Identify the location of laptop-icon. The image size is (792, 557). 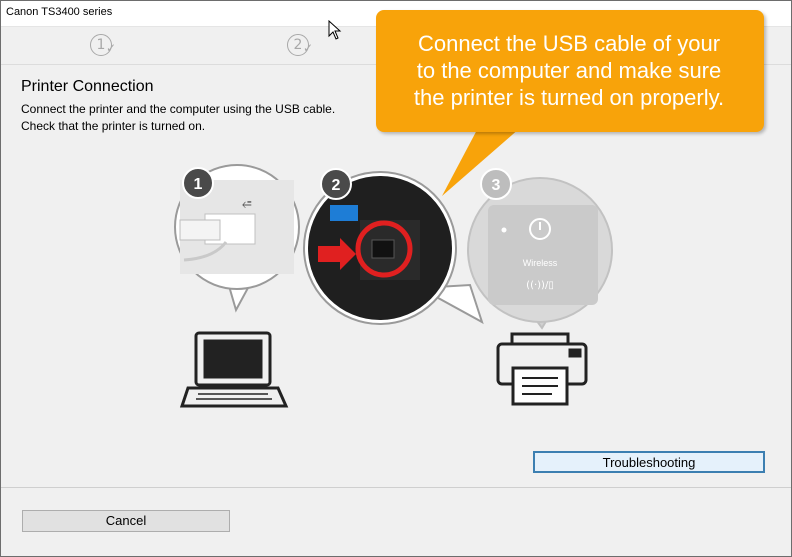
(234, 369).